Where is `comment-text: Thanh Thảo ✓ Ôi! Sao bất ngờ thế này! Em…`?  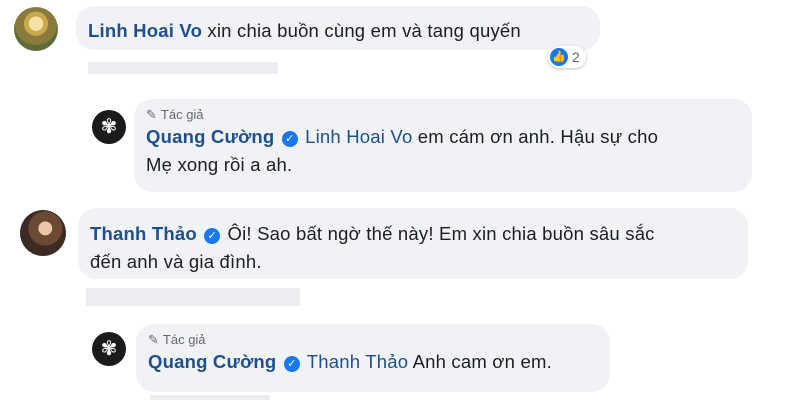 comment-text: Thanh Thảo ✓ Ôi! Sao bất ngờ thế này! Em… is located at coordinates (413, 248).